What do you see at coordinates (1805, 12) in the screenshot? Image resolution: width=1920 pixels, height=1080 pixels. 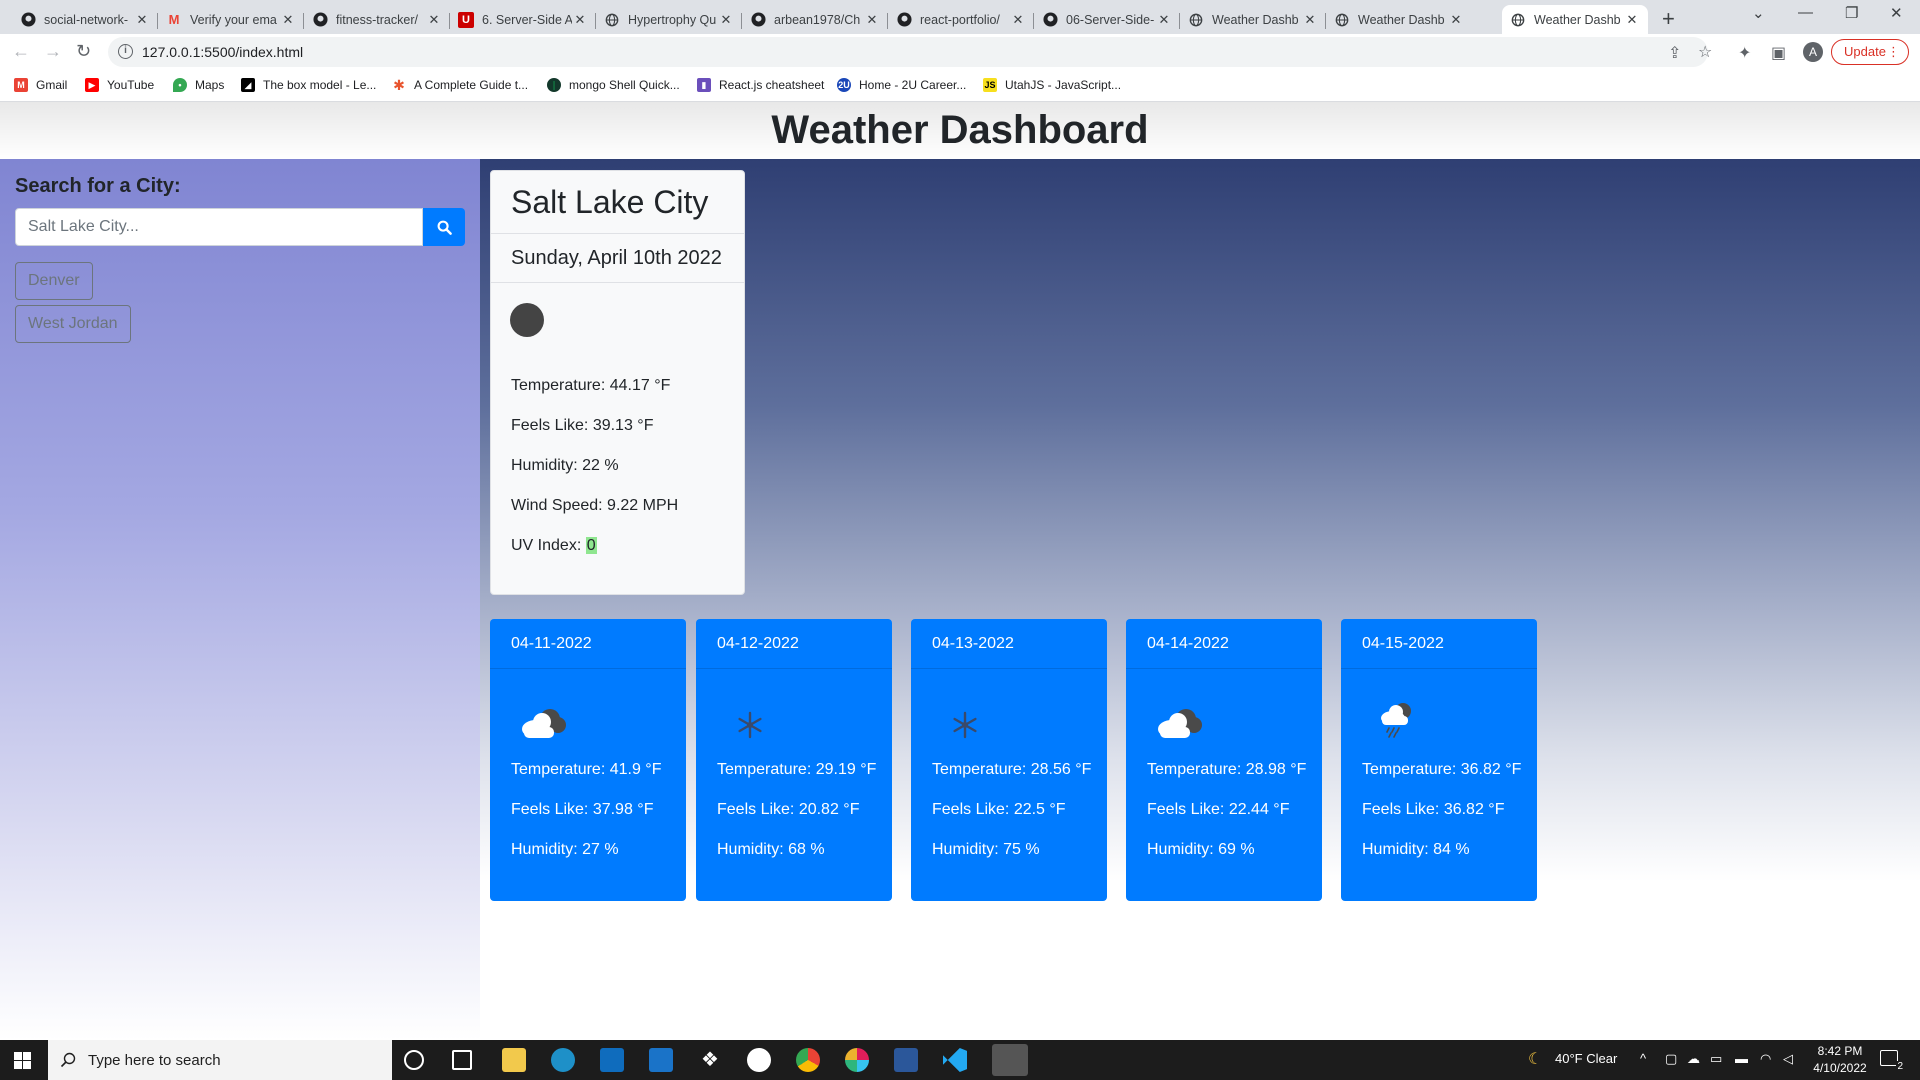 I see `minimize-button: —` at bounding box center [1805, 12].